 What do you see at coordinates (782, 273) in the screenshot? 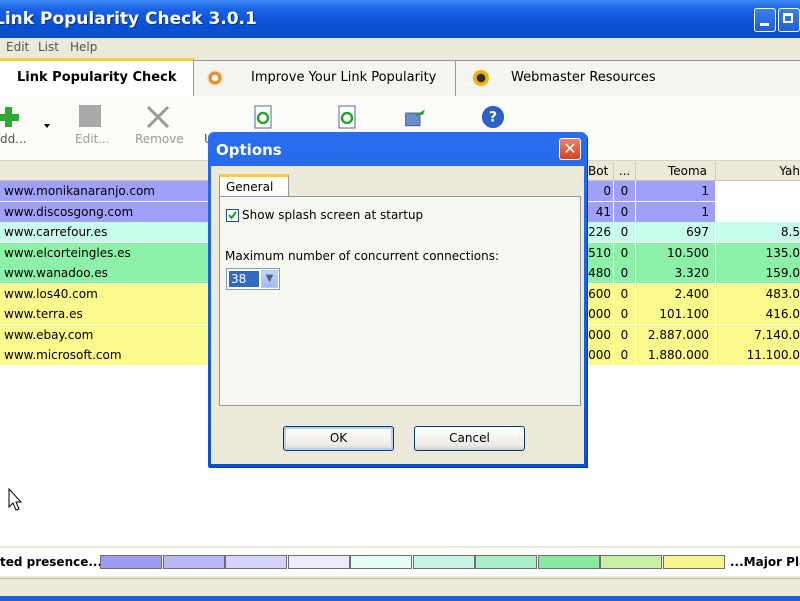
I see `yahoo-cell: 159.0` at bounding box center [782, 273].